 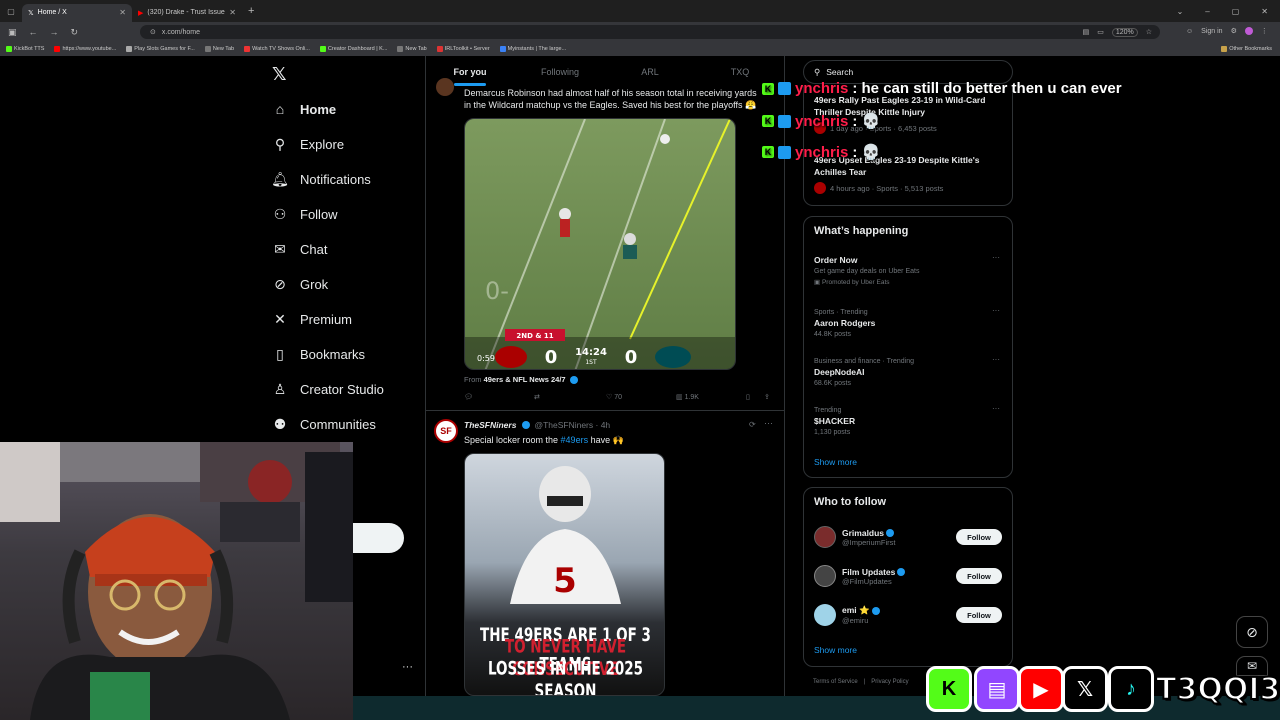 What do you see at coordinates (600, 244) in the screenshot?
I see `tweet-video: 0- 2ND & 11 0:59 0 14:24 1ST 0` at bounding box center [600, 244].